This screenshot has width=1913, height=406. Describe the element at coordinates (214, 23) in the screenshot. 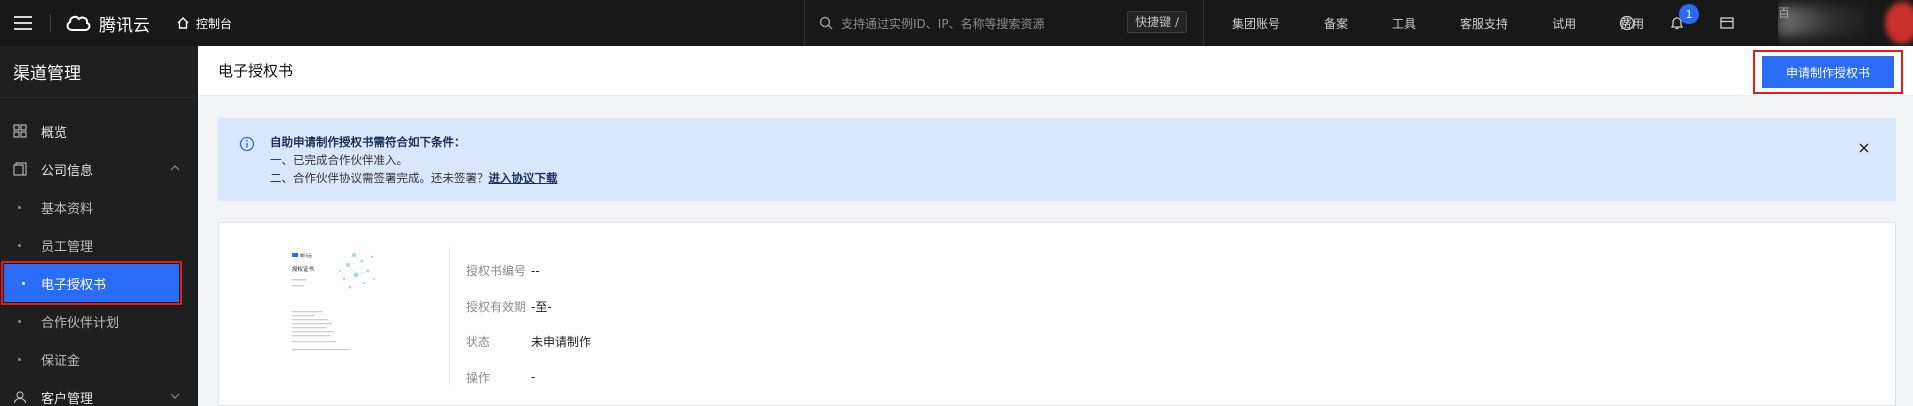

I see `console-label: 控制台` at that location.